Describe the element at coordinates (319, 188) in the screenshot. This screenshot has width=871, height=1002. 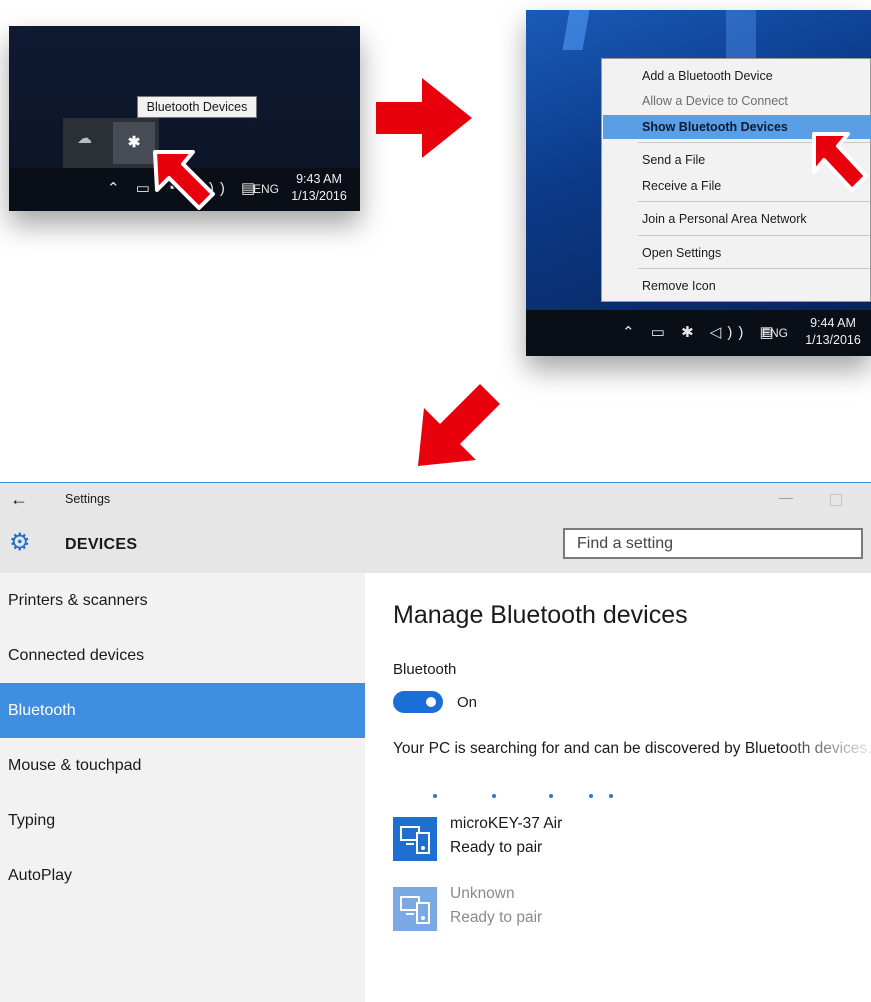
I see `clock: 9:43 AM 1/13/2016` at that location.